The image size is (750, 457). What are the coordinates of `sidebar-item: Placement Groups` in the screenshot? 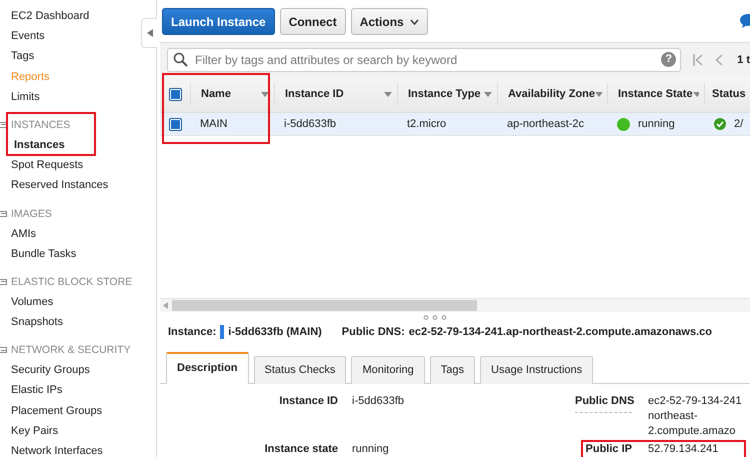 It's located at (56, 410).